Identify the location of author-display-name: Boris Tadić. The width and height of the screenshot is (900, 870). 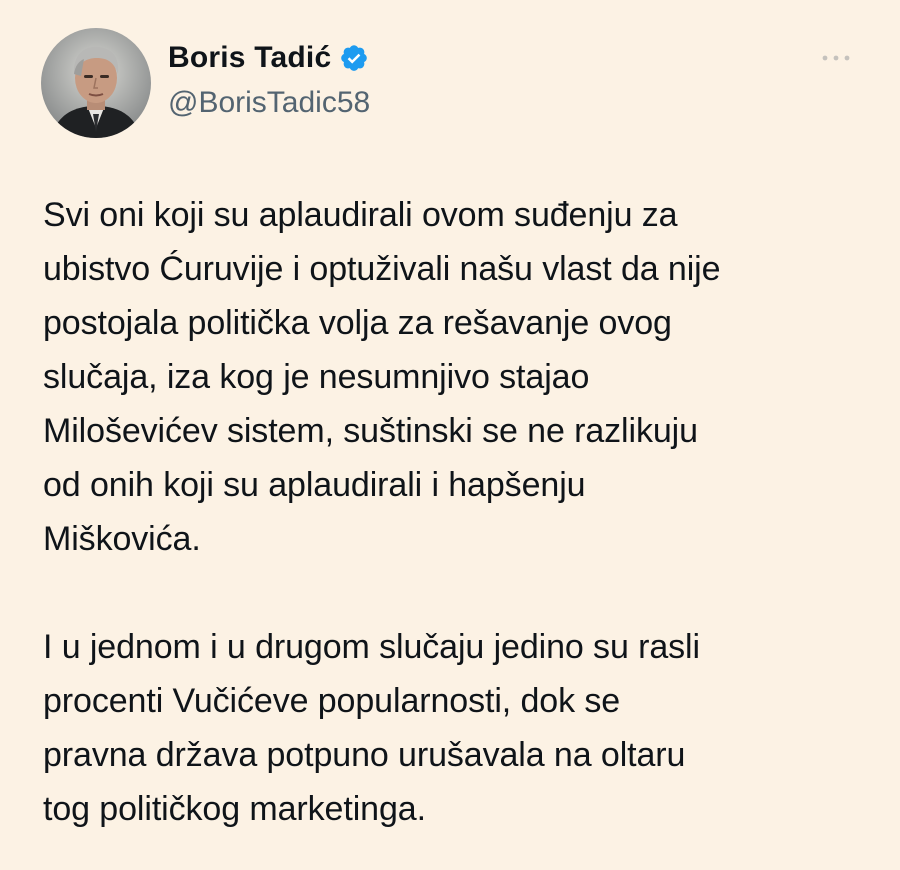
(249, 58).